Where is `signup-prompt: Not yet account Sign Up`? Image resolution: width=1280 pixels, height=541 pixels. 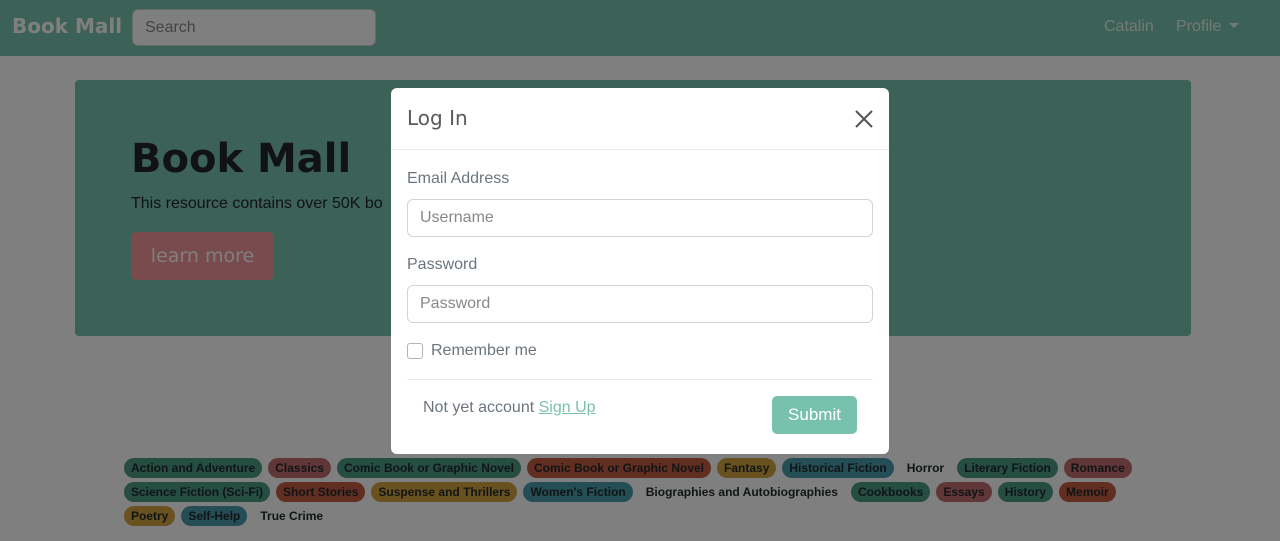 signup-prompt: Not yet account Sign Up is located at coordinates (509, 408).